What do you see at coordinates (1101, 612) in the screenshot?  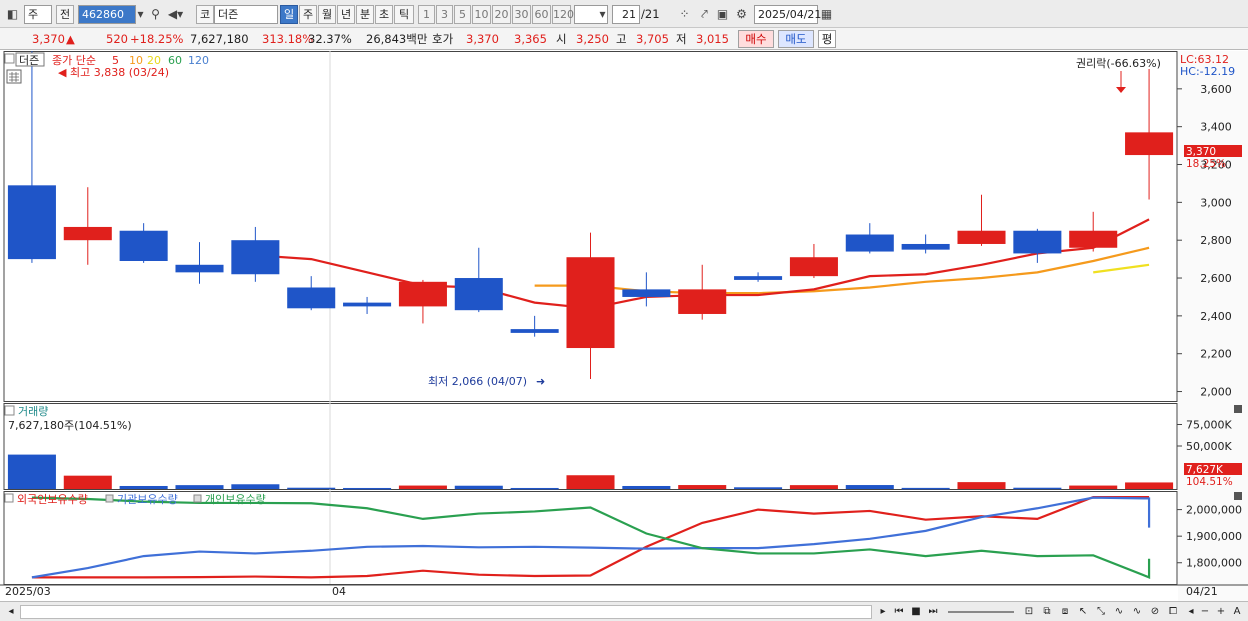 I see `tool-icon-5: ⤡` at bounding box center [1101, 612].